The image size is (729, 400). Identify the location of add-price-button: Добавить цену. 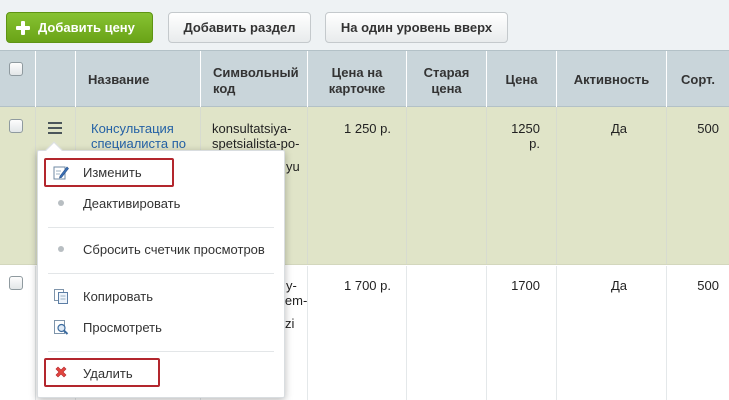
(79, 27).